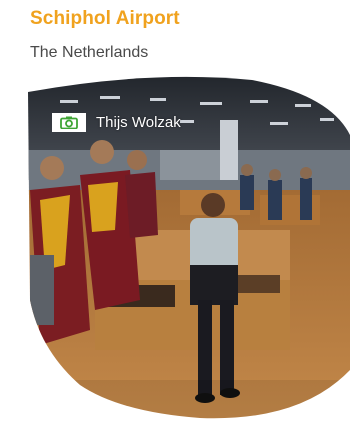  What do you see at coordinates (138, 122) in the screenshot?
I see `photo-credit-name: Thijs Wolzak` at bounding box center [138, 122].